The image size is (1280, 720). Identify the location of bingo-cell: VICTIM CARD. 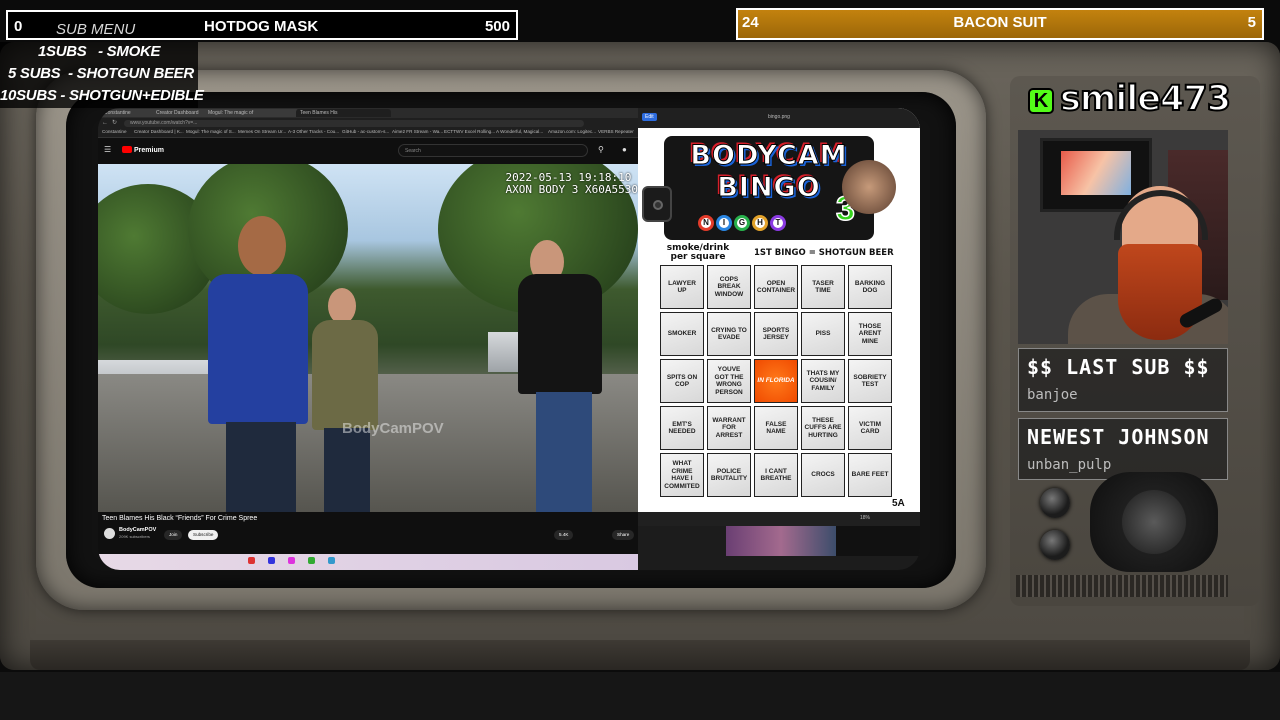
(870, 428).